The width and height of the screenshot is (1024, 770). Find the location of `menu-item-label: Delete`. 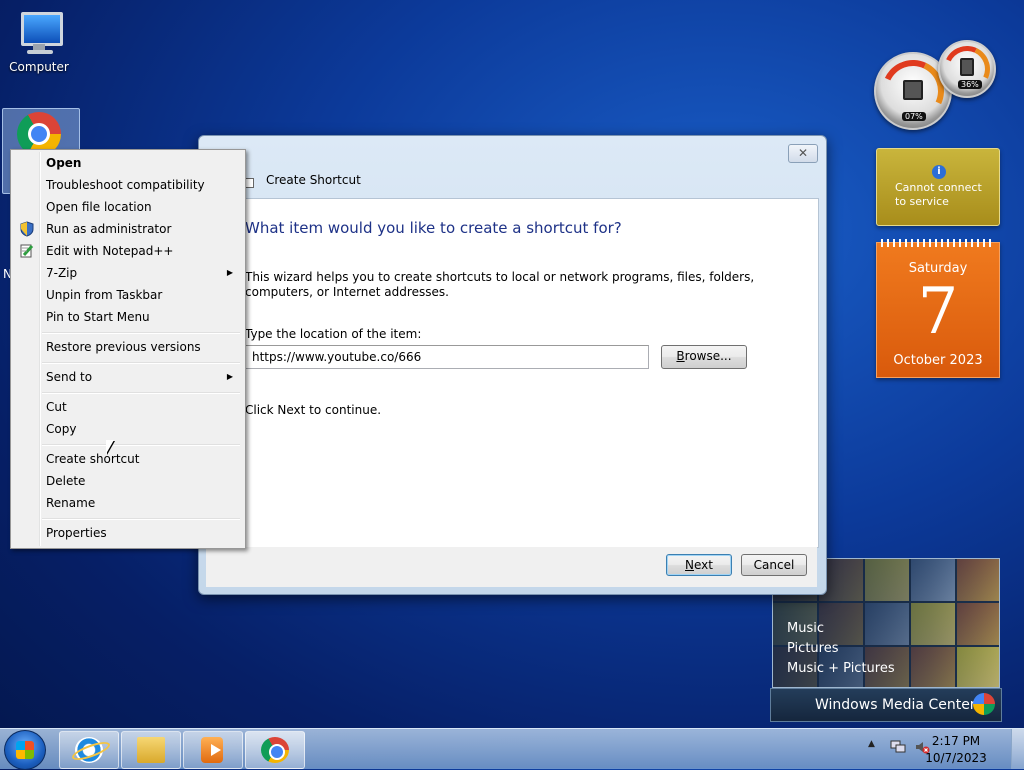

menu-item-label: Delete is located at coordinates (66, 481).